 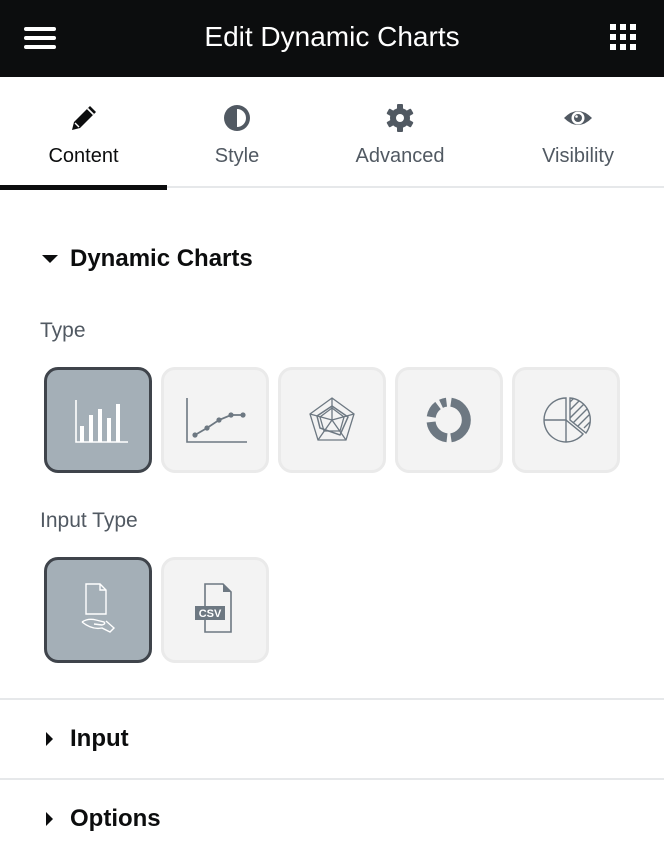 What do you see at coordinates (624, 38) in the screenshot?
I see `grid-icon` at bounding box center [624, 38].